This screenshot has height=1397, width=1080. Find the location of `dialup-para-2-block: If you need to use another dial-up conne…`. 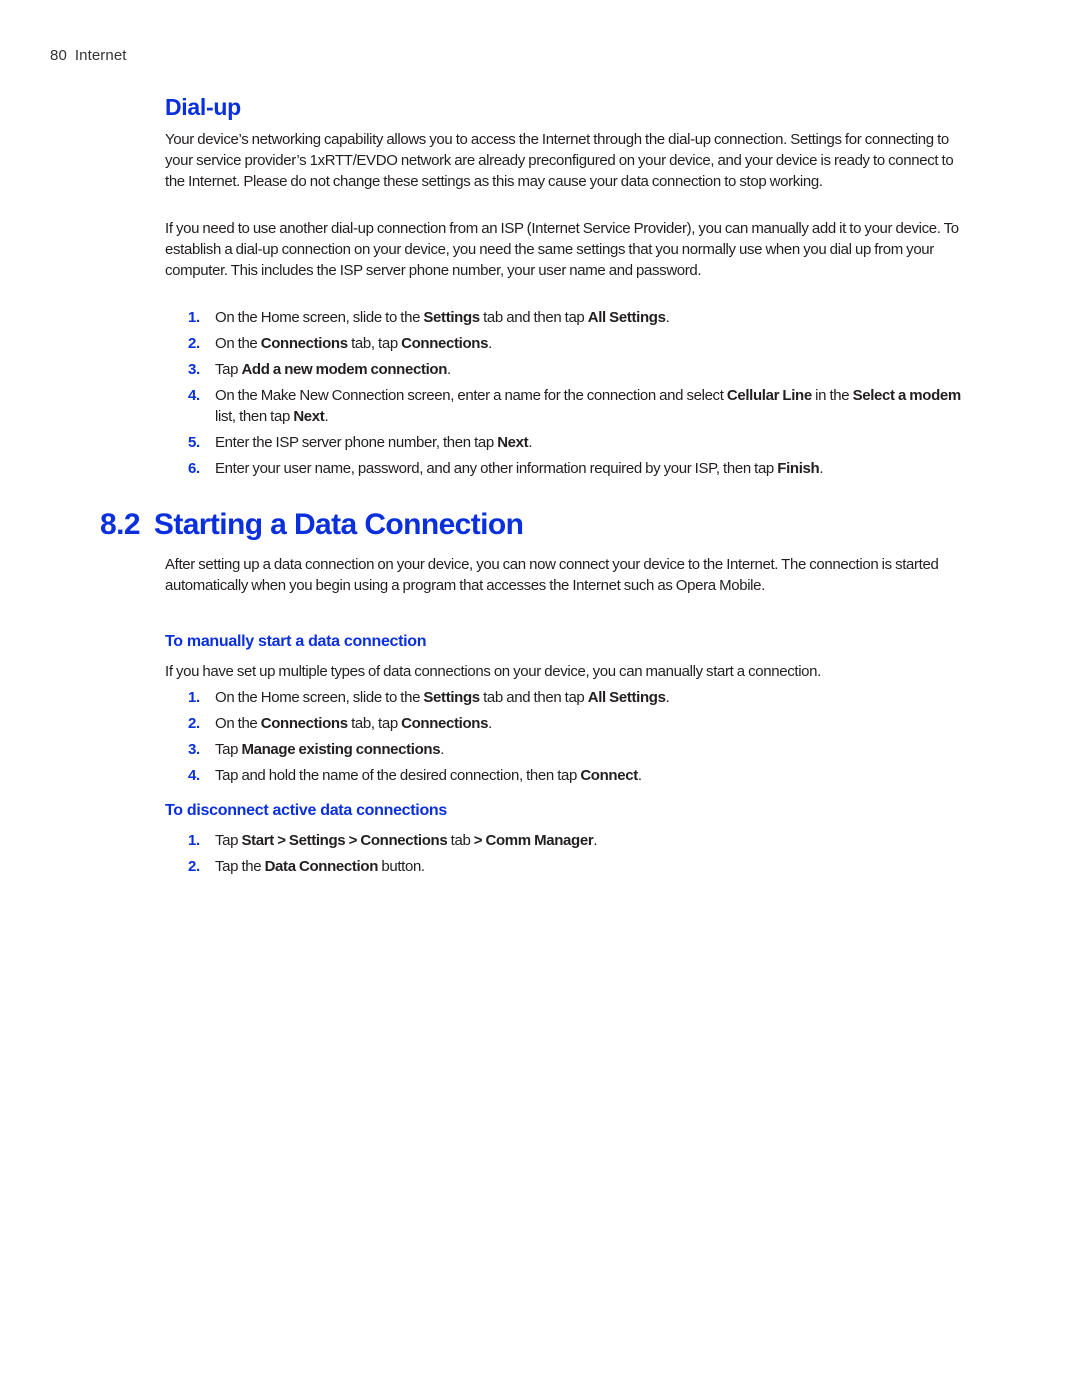

dialup-para-2-block: If you need to use another dial-up conne… is located at coordinates (567, 249).